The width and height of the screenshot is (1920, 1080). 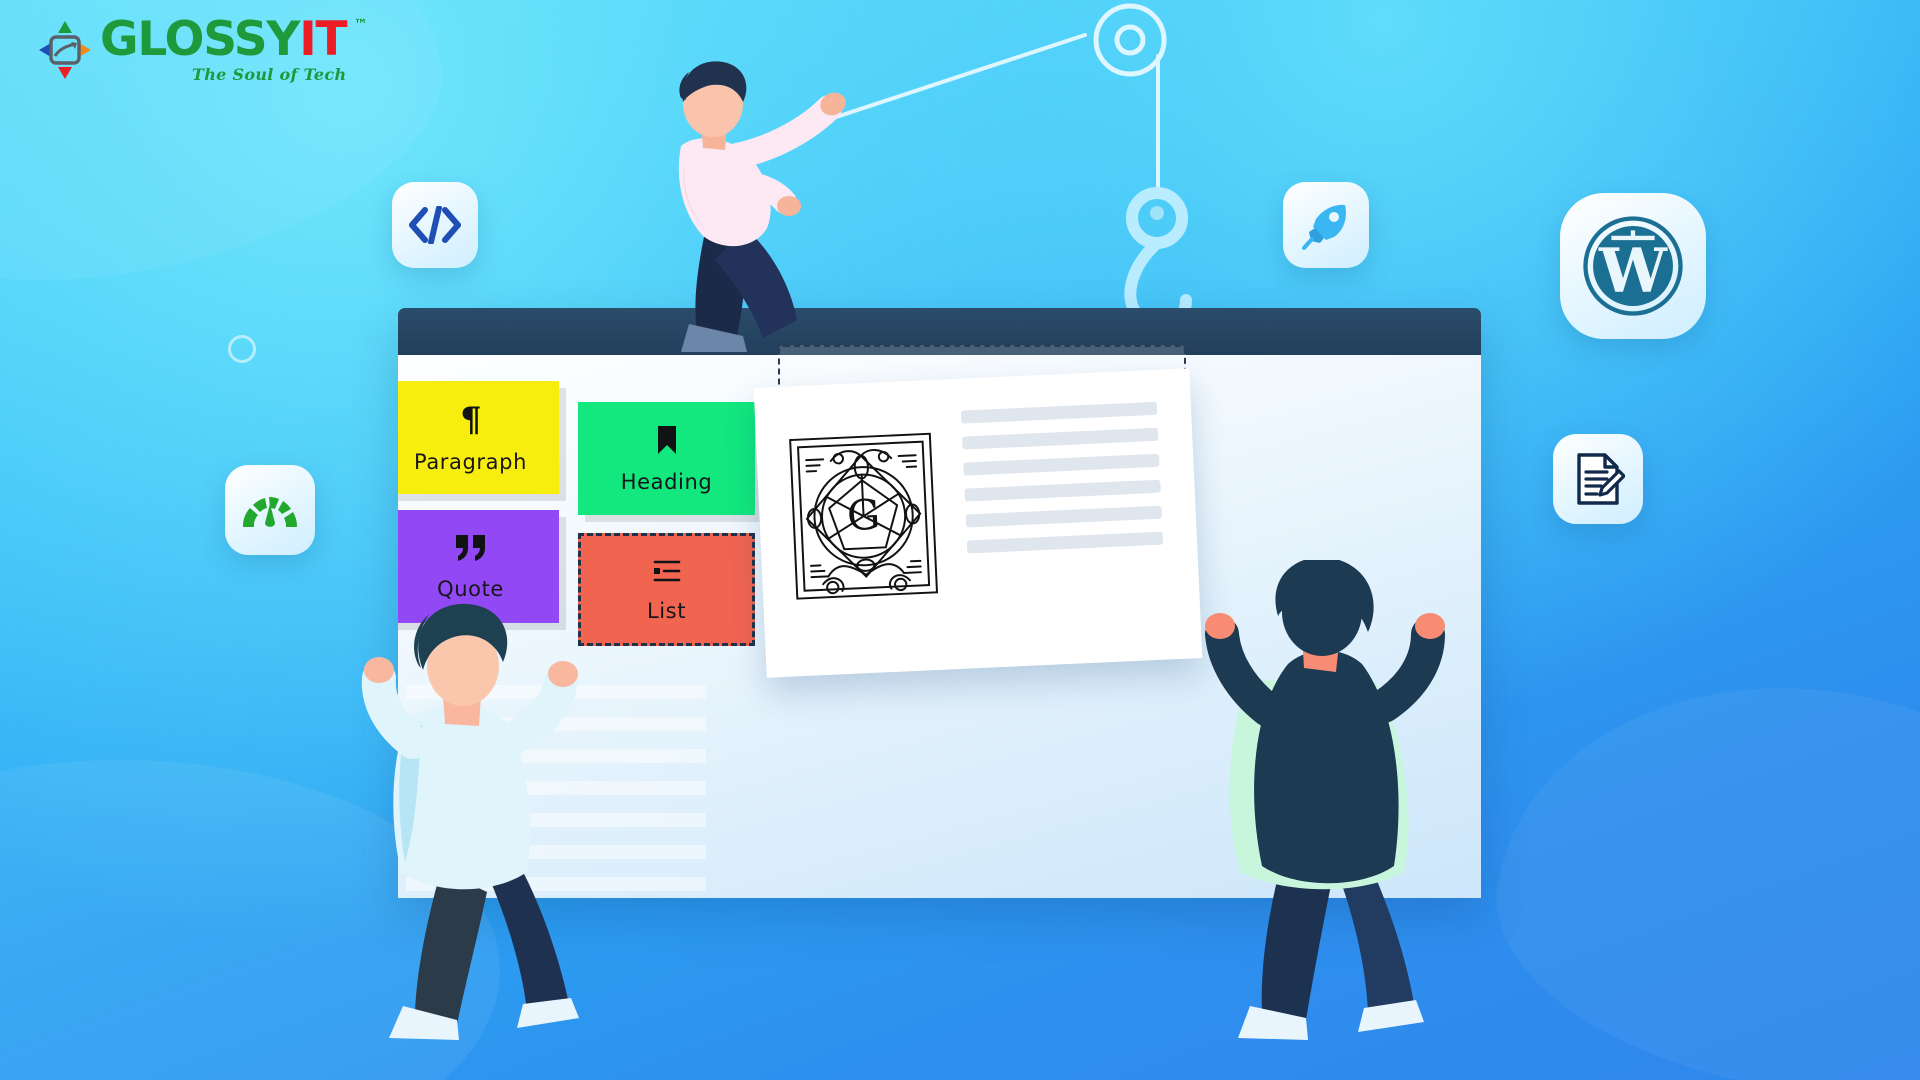 I want to click on hanging-image-card: G, so click(x=978, y=523).